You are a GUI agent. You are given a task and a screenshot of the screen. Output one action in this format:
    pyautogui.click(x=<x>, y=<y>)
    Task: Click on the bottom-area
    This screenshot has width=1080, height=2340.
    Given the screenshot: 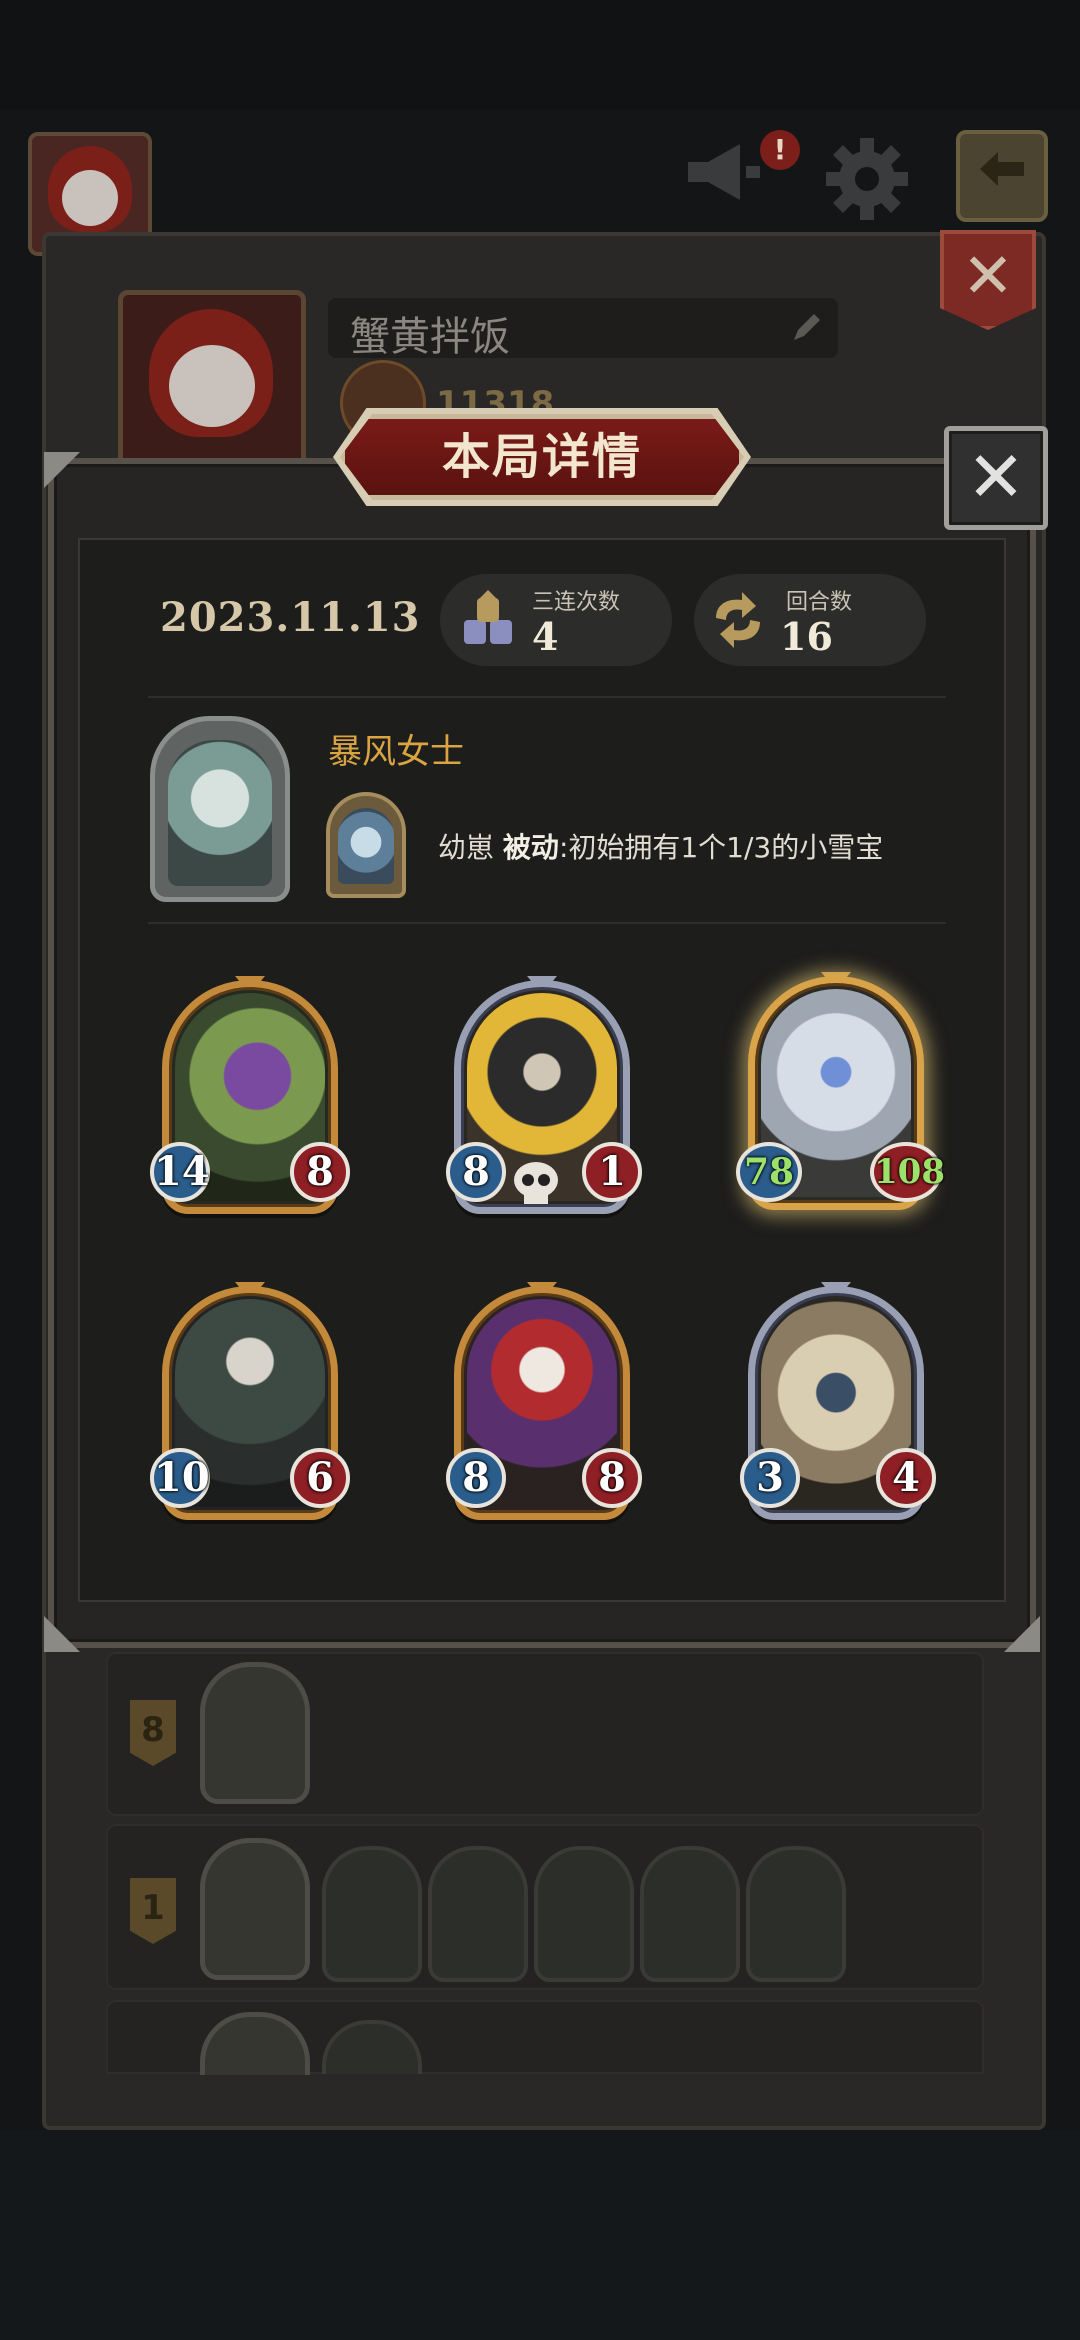 What is the action you would take?
    pyautogui.click(x=540, y=2235)
    